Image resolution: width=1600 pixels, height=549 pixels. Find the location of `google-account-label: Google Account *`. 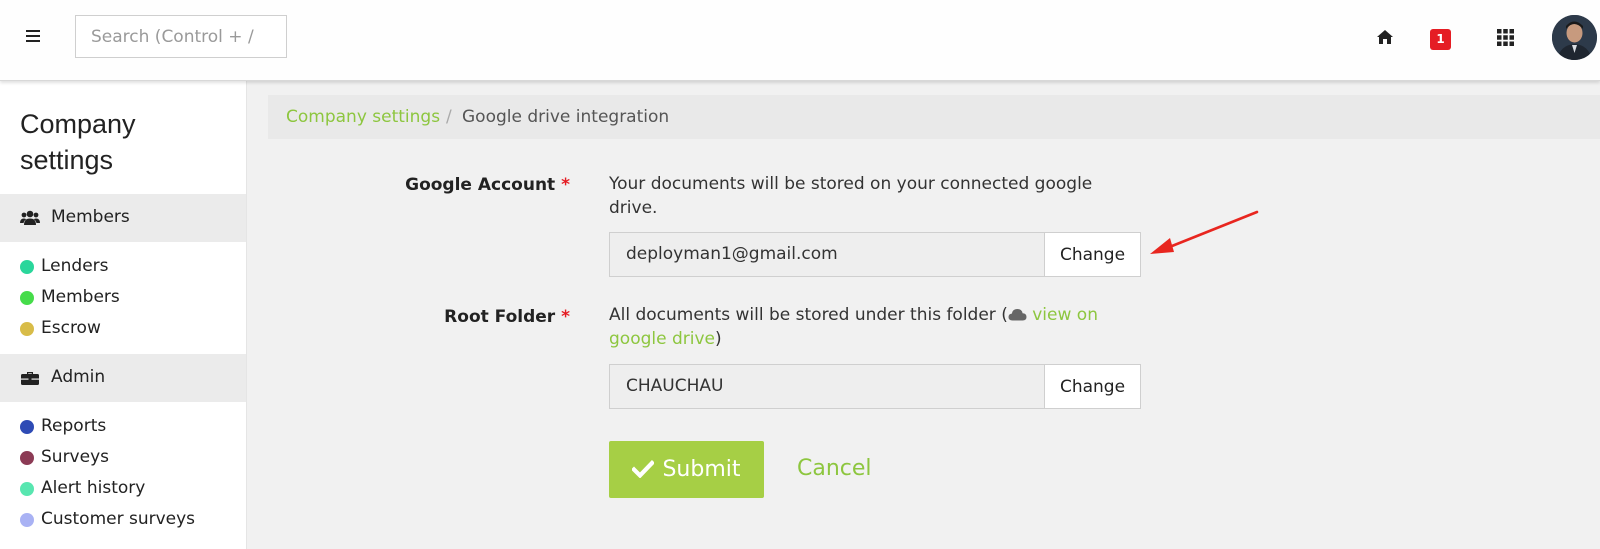

google-account-label: Google Account * is located at coordinates (487, 185).